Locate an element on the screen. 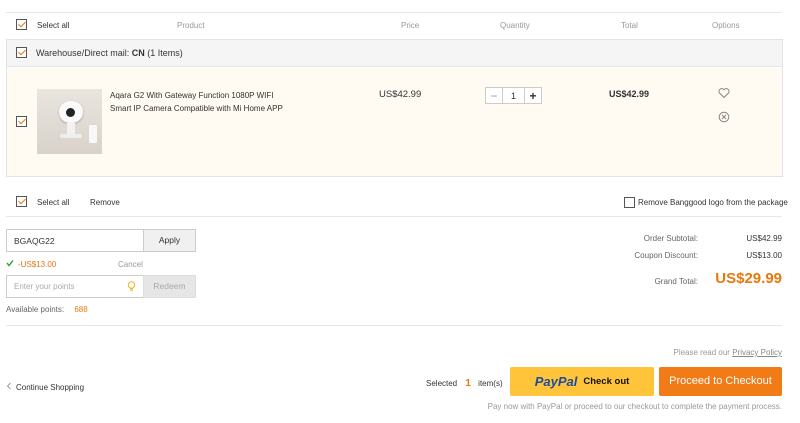 This screenshot has height=423, width=800. order-subtotal-label: Order Subtotal: is located at coordinates (670, 238).